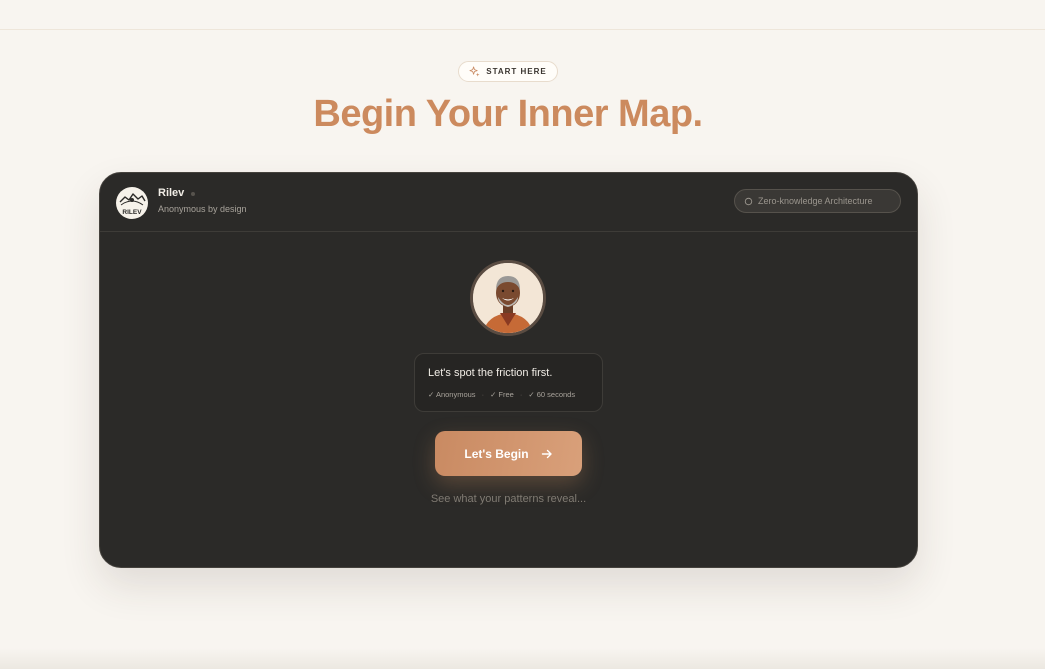 This screenshot has height=669, width=1045. What do you see at coordinates (522, 29) in the screenshot?
I see `top-divider` at bounding box center [522, 29].